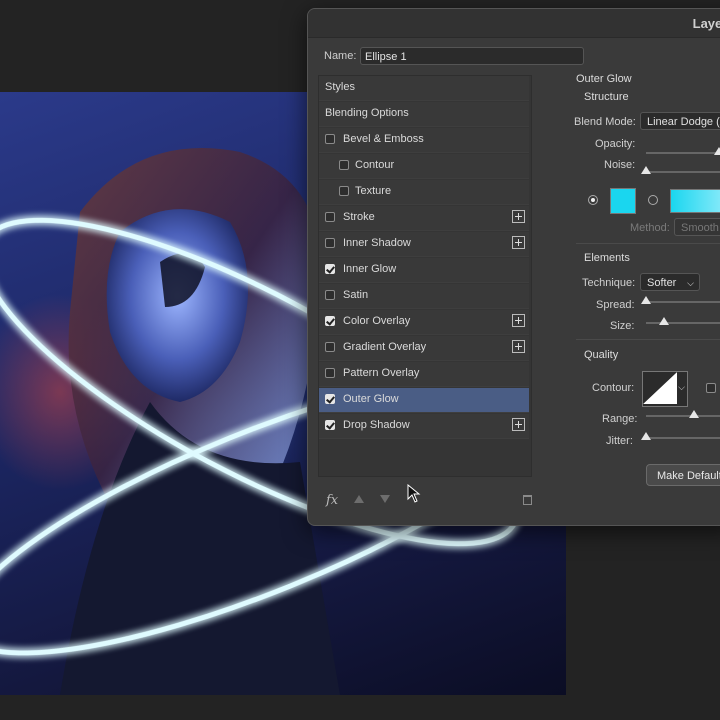 This screenshot has width=720, height=720. Describe the element at coordinates (711, 388) in the screenshot. I see `anti-aliased-checkbox` at that location.